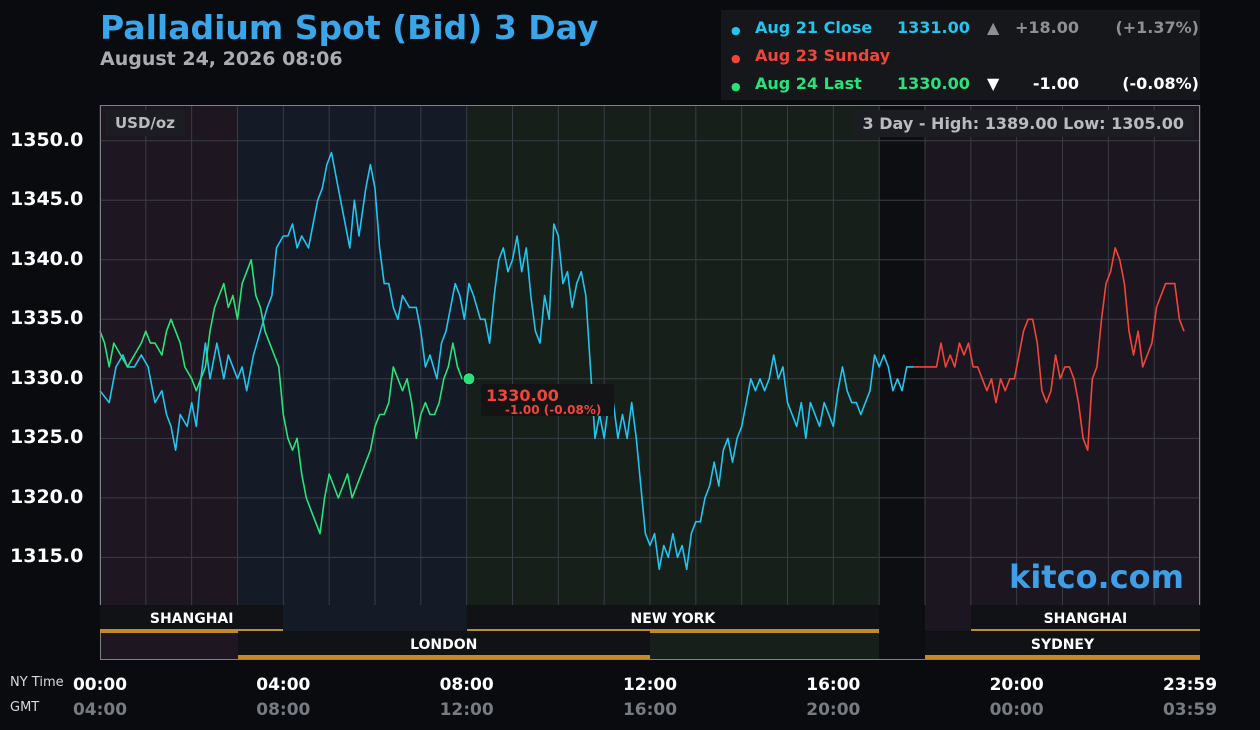  What do you see at coordinates (1016, 685) in the screenshot?
I see `x-tick-label-ny: 20:00` at bounding box center [1016, 685].